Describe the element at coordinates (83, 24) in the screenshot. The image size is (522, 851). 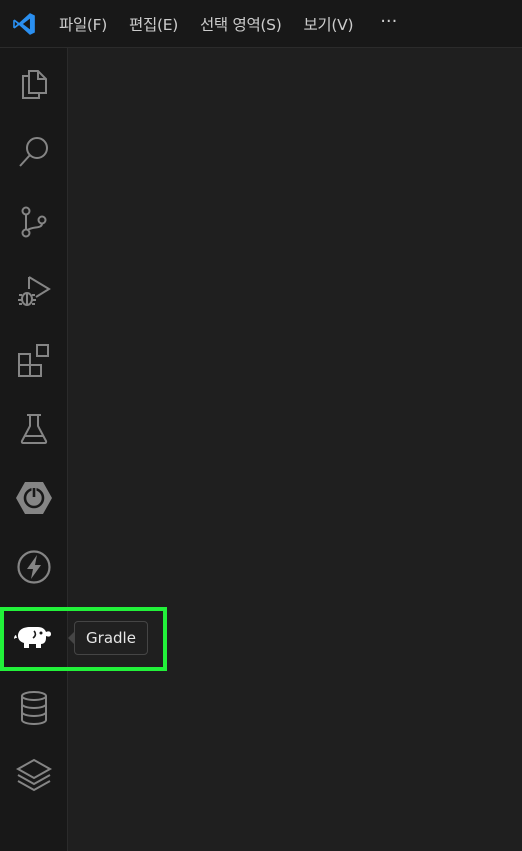
I see `menu-file: 파일(F)` at that location.